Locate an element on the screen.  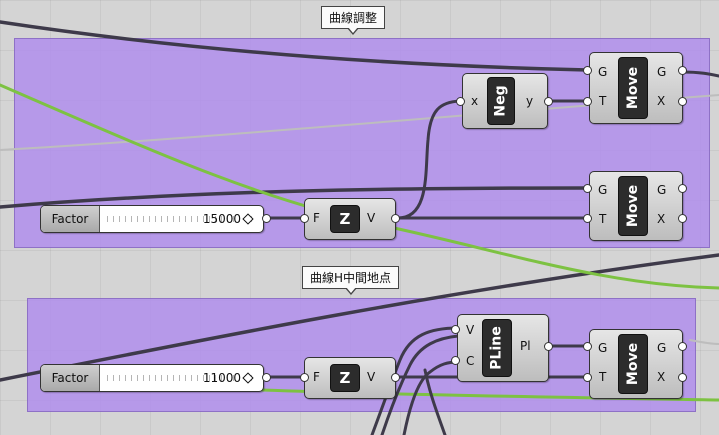
move-component-2: G T Move G X is located at coordinates (636, 206).